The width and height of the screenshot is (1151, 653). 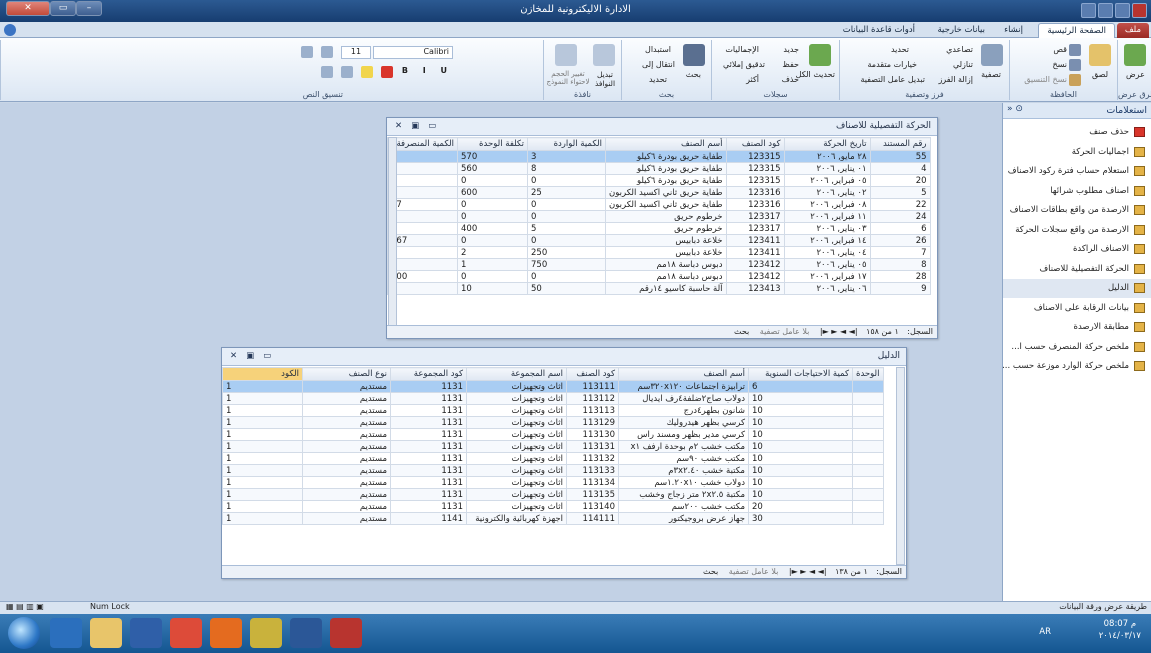 I want to click on table-cell: ٠٣ يناير, ٢٠٠٦, so click(x=827, y=228).